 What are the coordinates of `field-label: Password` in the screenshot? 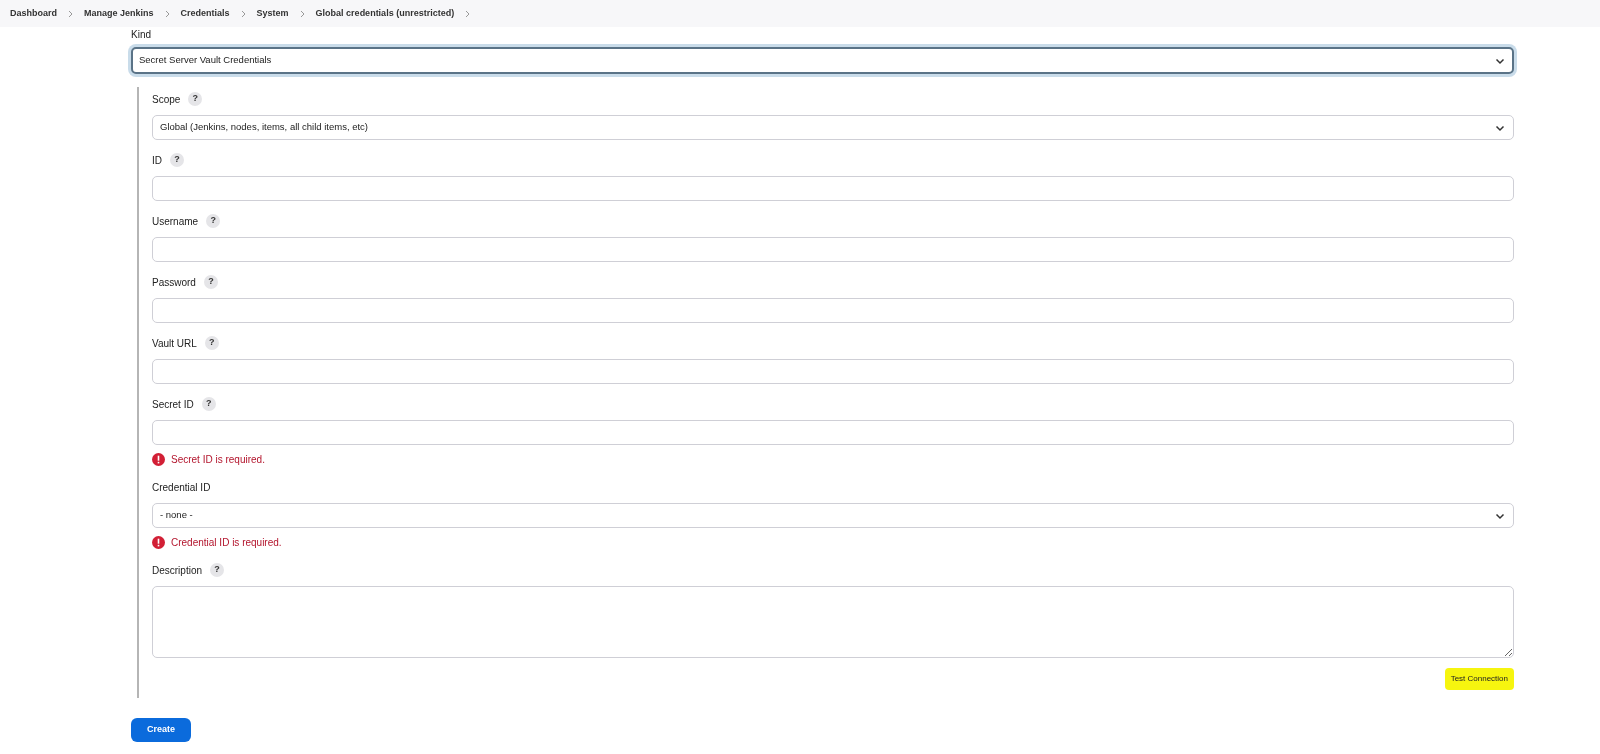 It's located at (174, 282).